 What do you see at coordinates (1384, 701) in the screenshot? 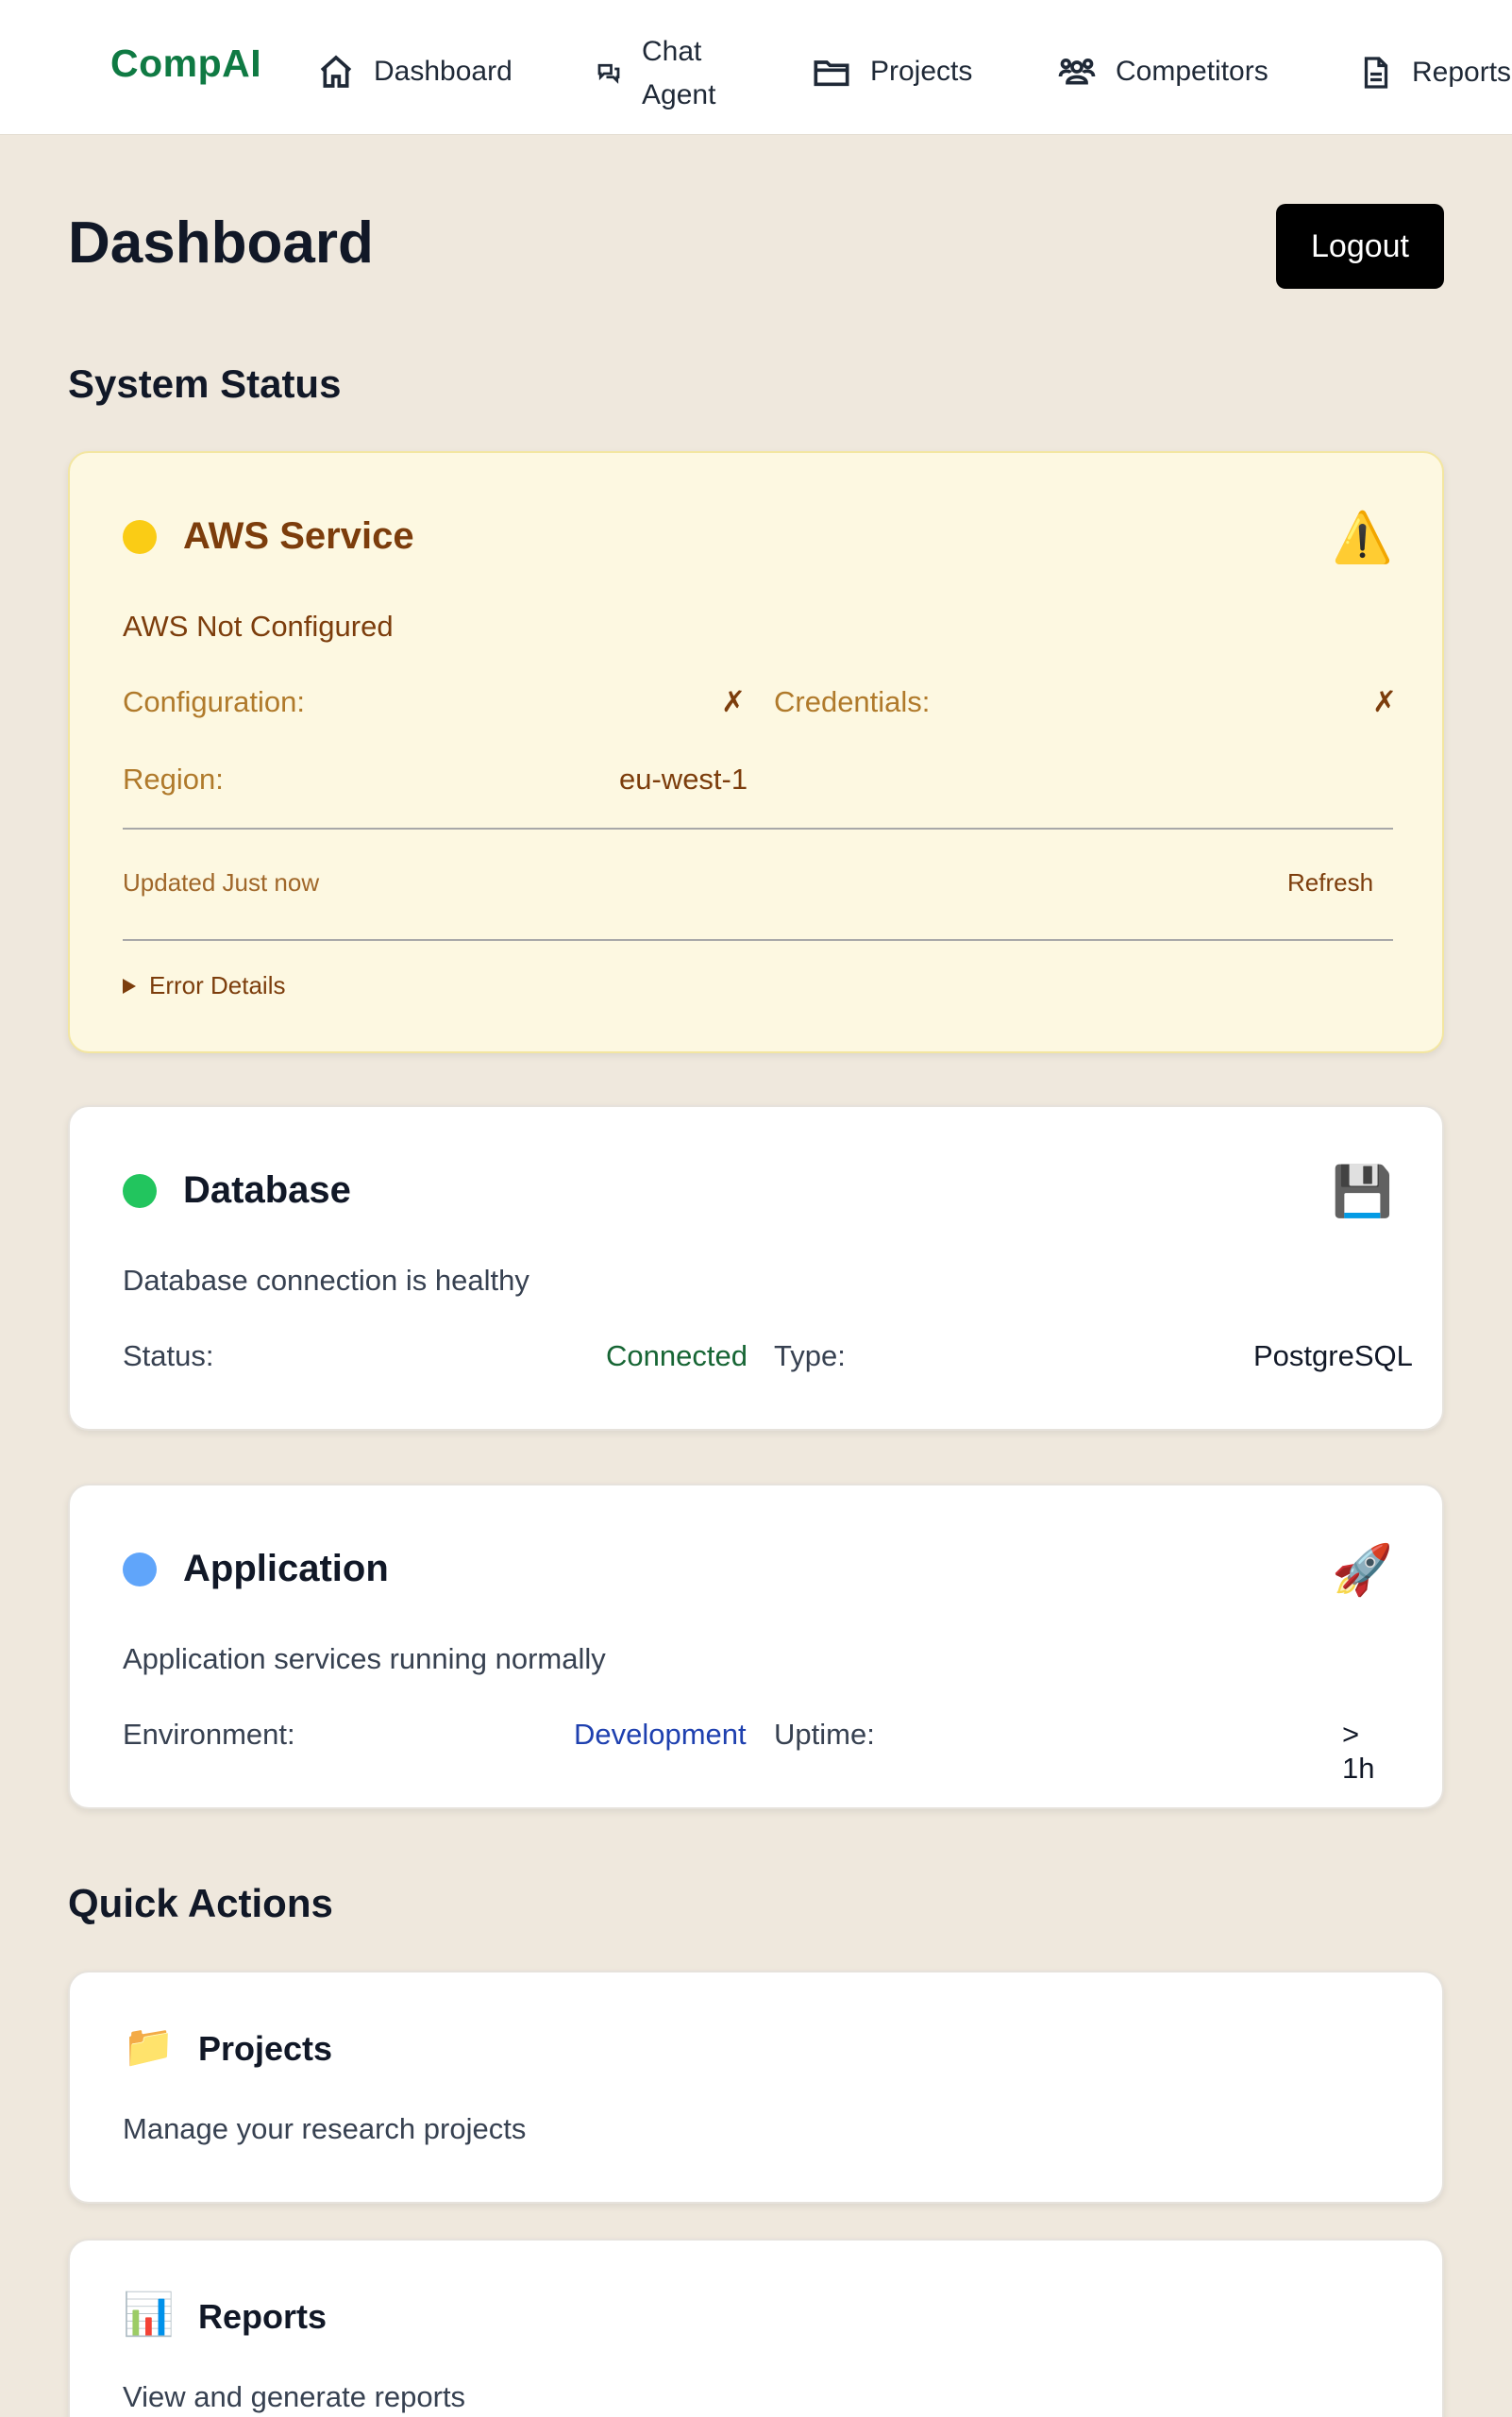
I see `credentials-value: ✗` at bounding box center [1384, 701].